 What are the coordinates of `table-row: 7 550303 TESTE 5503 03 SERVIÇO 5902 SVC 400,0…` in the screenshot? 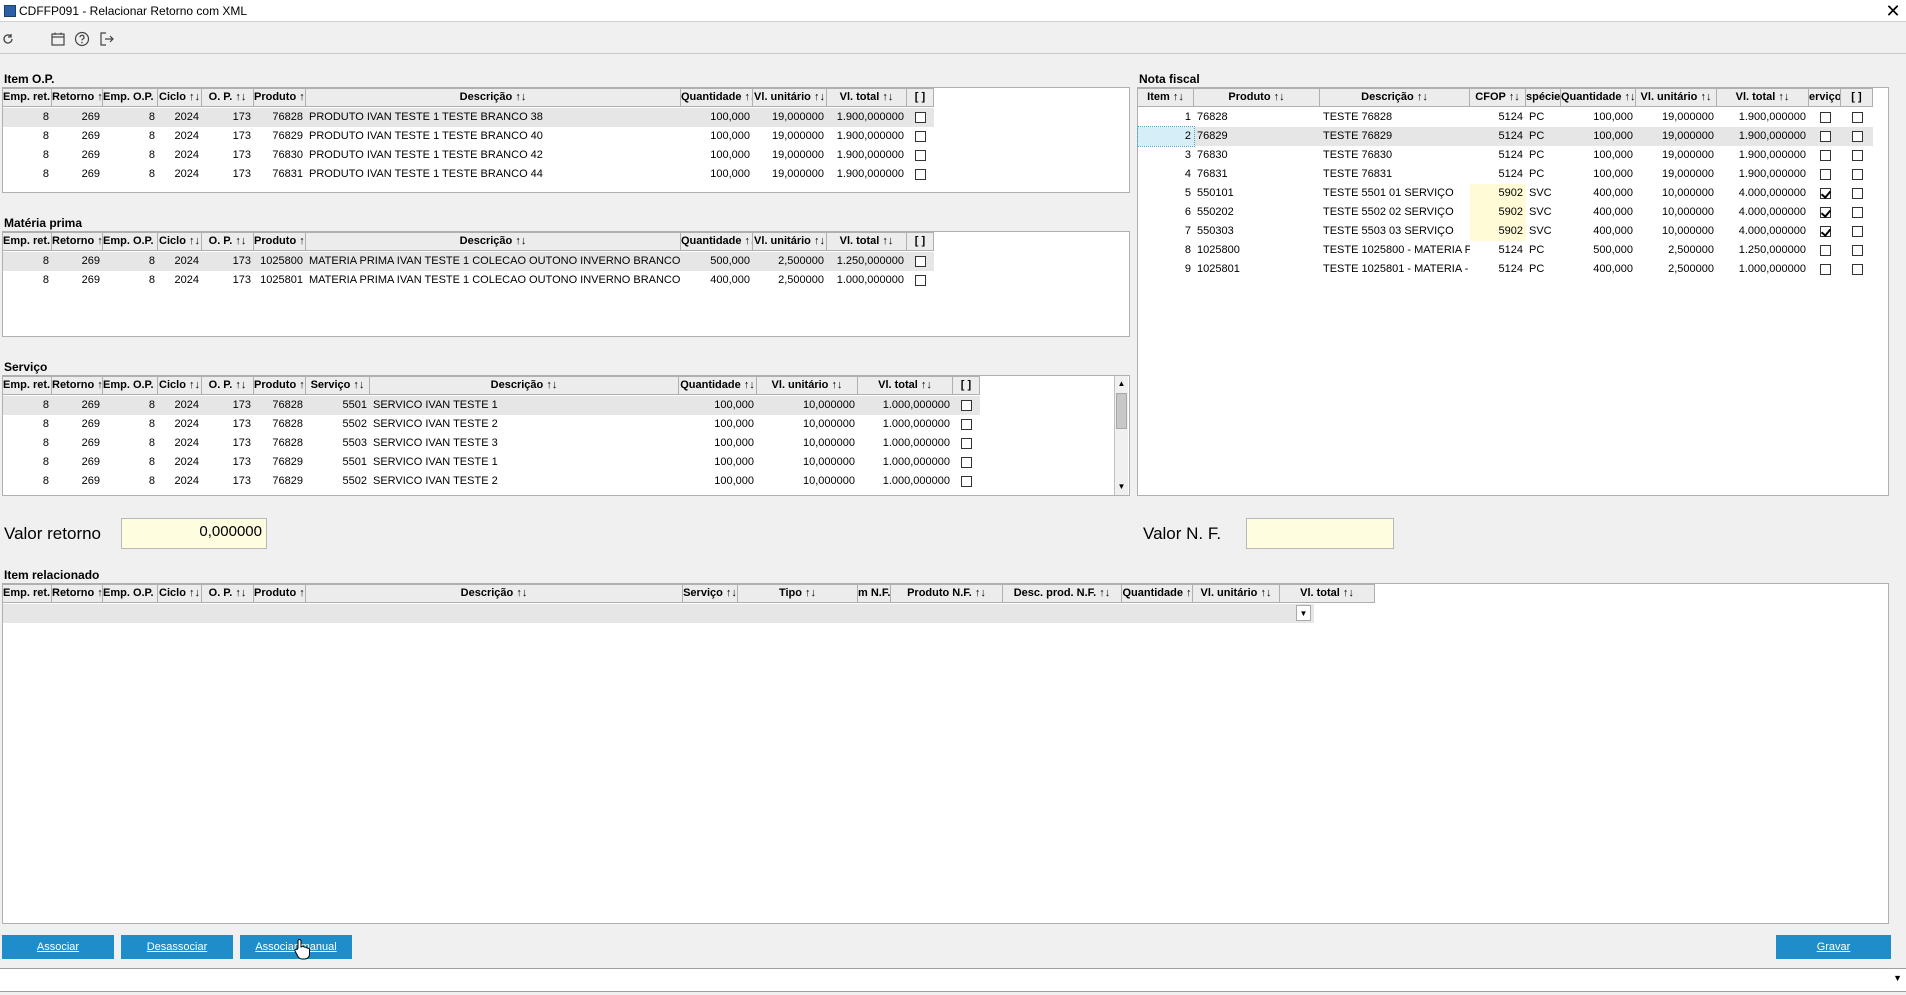 It's located at (1505, 231).